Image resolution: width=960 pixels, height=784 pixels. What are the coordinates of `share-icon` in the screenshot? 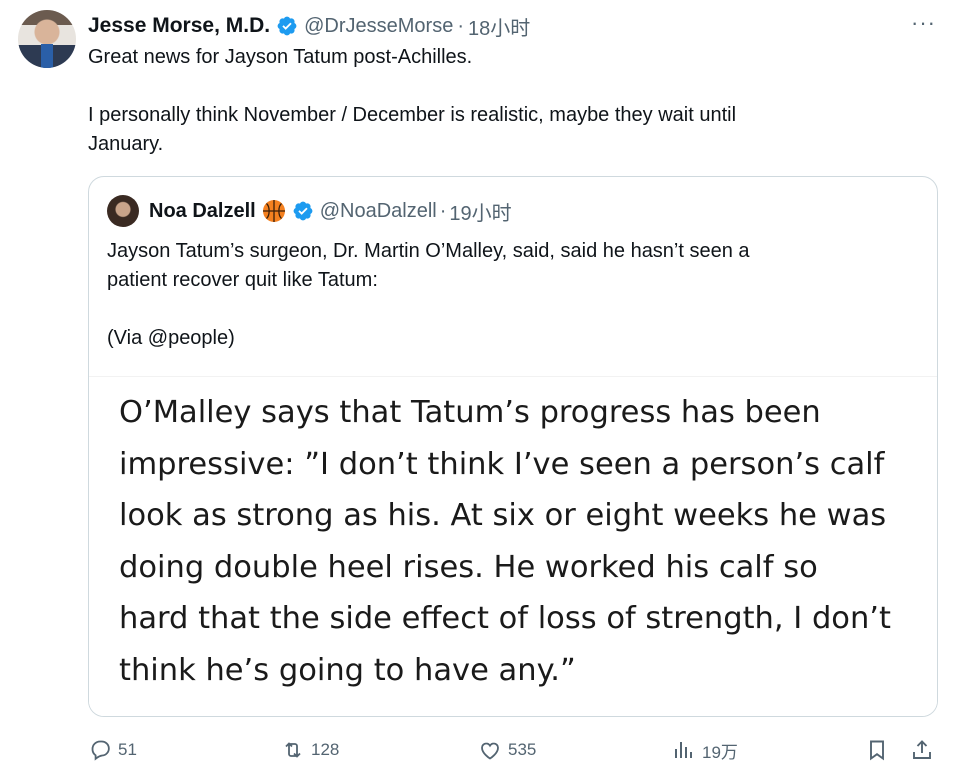 It's located at (922, 749).